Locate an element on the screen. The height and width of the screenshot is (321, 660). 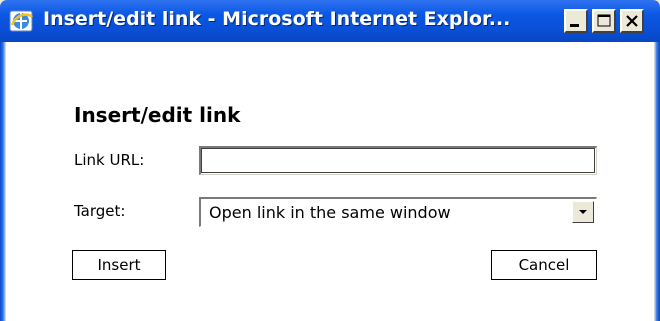
ie-icon is located at coordinates (22, 21).